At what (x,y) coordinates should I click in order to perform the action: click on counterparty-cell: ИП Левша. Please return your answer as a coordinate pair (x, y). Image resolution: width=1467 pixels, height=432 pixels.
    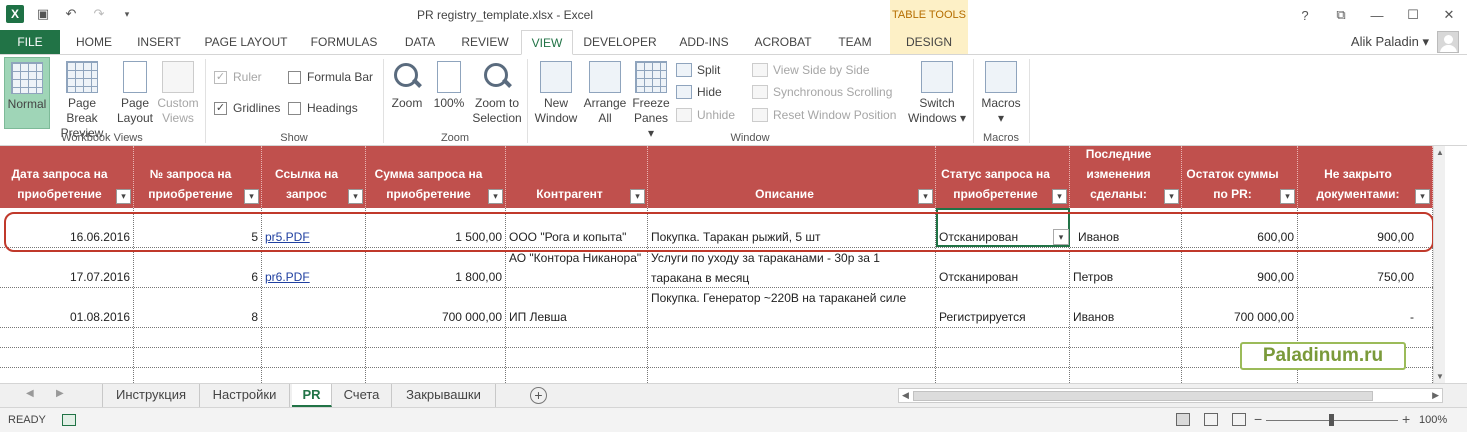
    Looking at the image, I should click on (577, 307).